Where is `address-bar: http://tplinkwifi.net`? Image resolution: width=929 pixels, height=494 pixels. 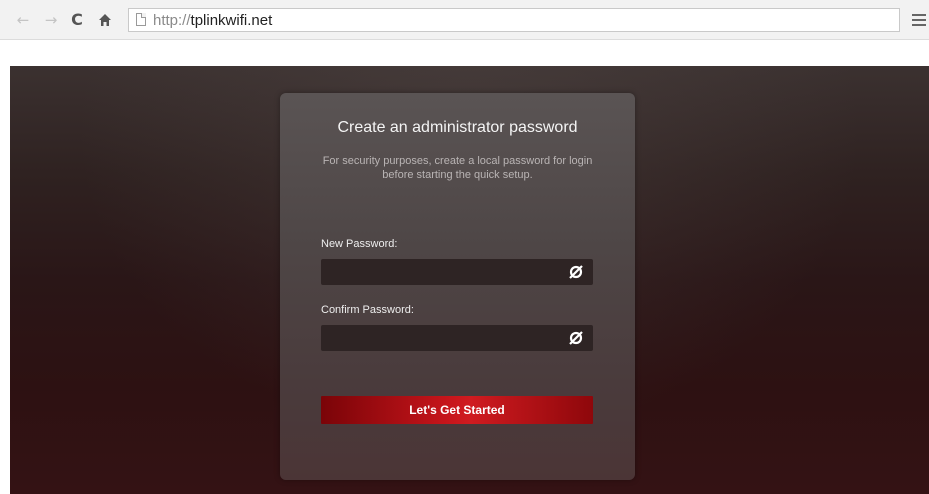 address-bar: http://tplinkwifi.net is located at coordinates (514, 20).